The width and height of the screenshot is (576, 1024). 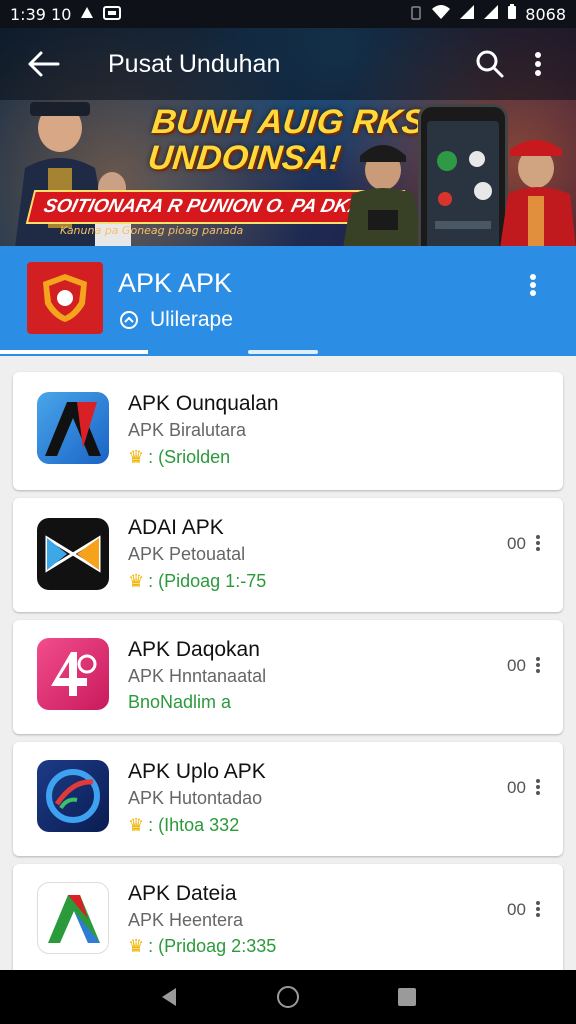 What do you see at coordinates (180, 702) in the screenshot?
I see `app-meta: BnoNadlim a` at bounding box center [180, 702].